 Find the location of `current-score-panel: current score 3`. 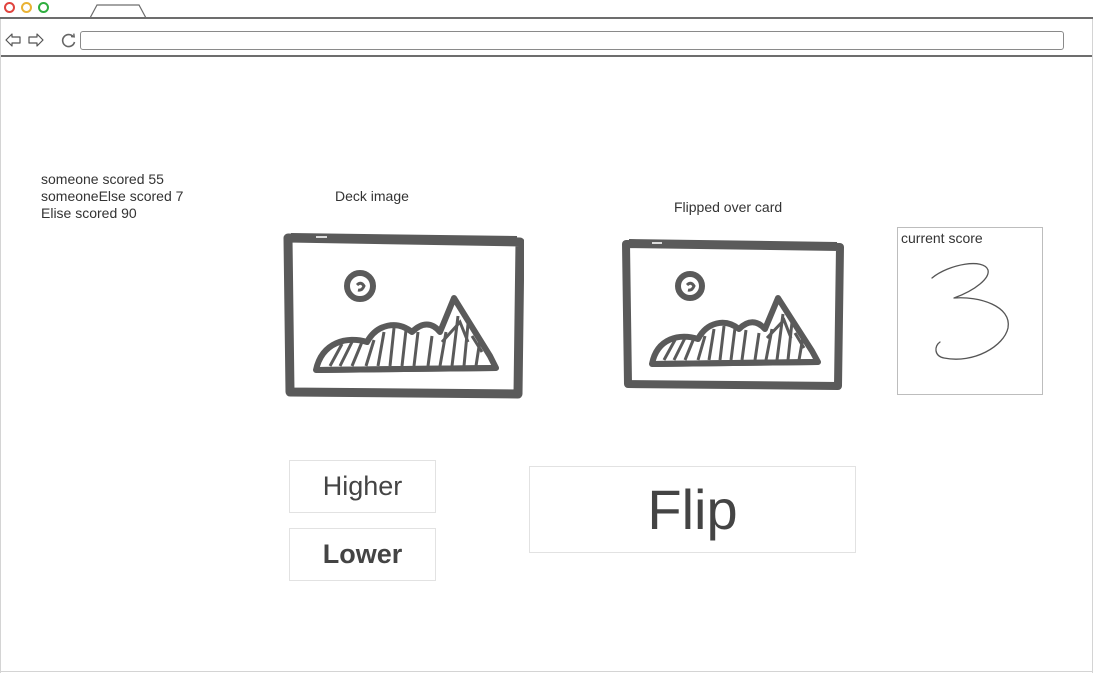

current-score-panel: current score 3 is located at coordinates (970, 311).